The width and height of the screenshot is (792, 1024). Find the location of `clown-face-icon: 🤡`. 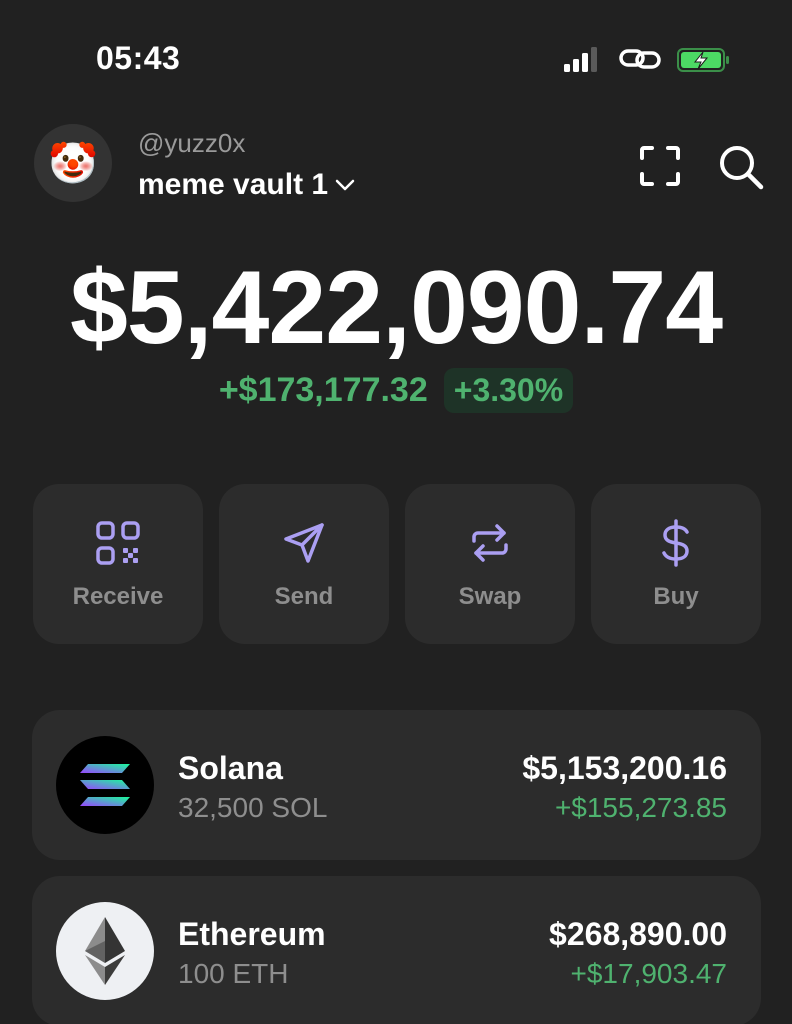

clown-face-icon: 🤡 is located at coordinates (73, 163).